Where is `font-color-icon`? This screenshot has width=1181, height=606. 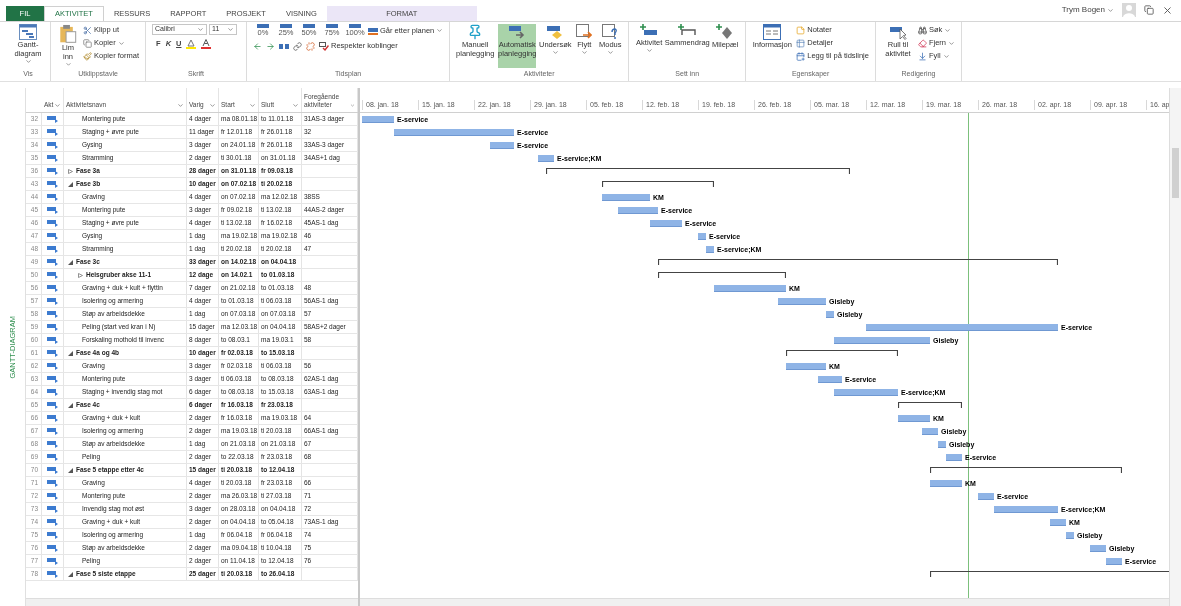
font-color-icon is located at coordinates (206, 43).